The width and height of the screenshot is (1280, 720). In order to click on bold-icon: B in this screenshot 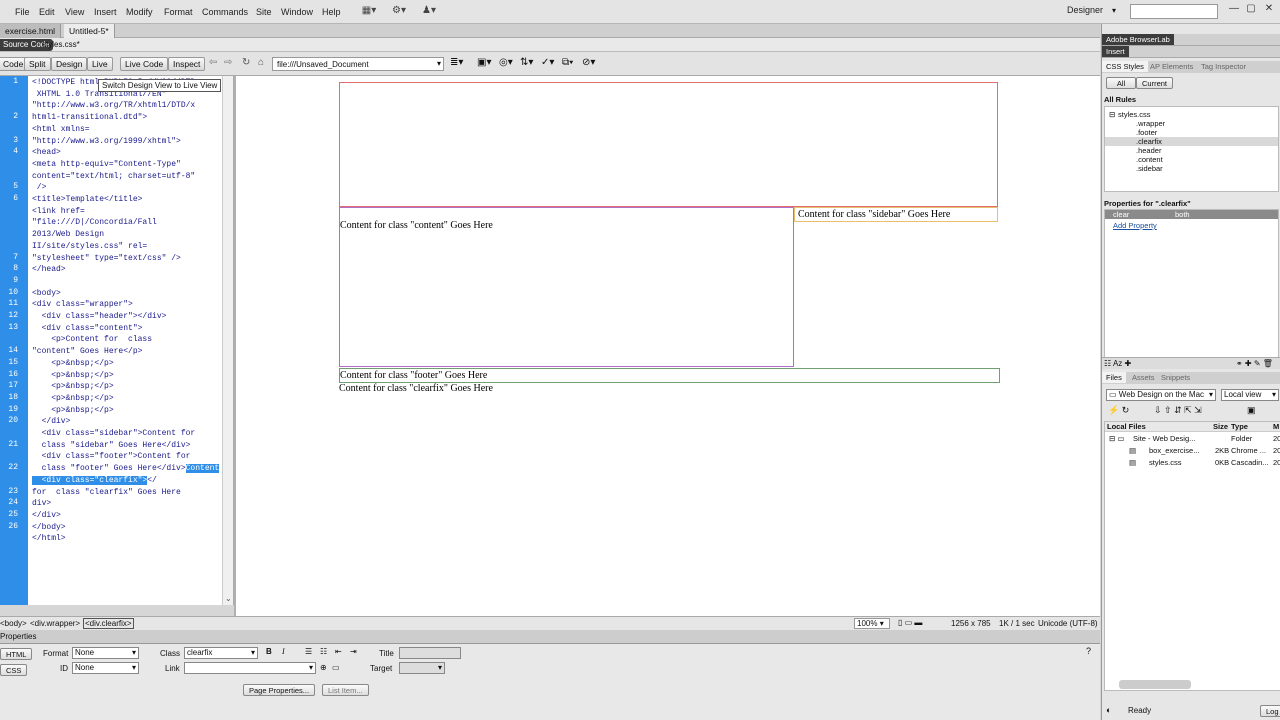, I will do `click(269, 651)`.